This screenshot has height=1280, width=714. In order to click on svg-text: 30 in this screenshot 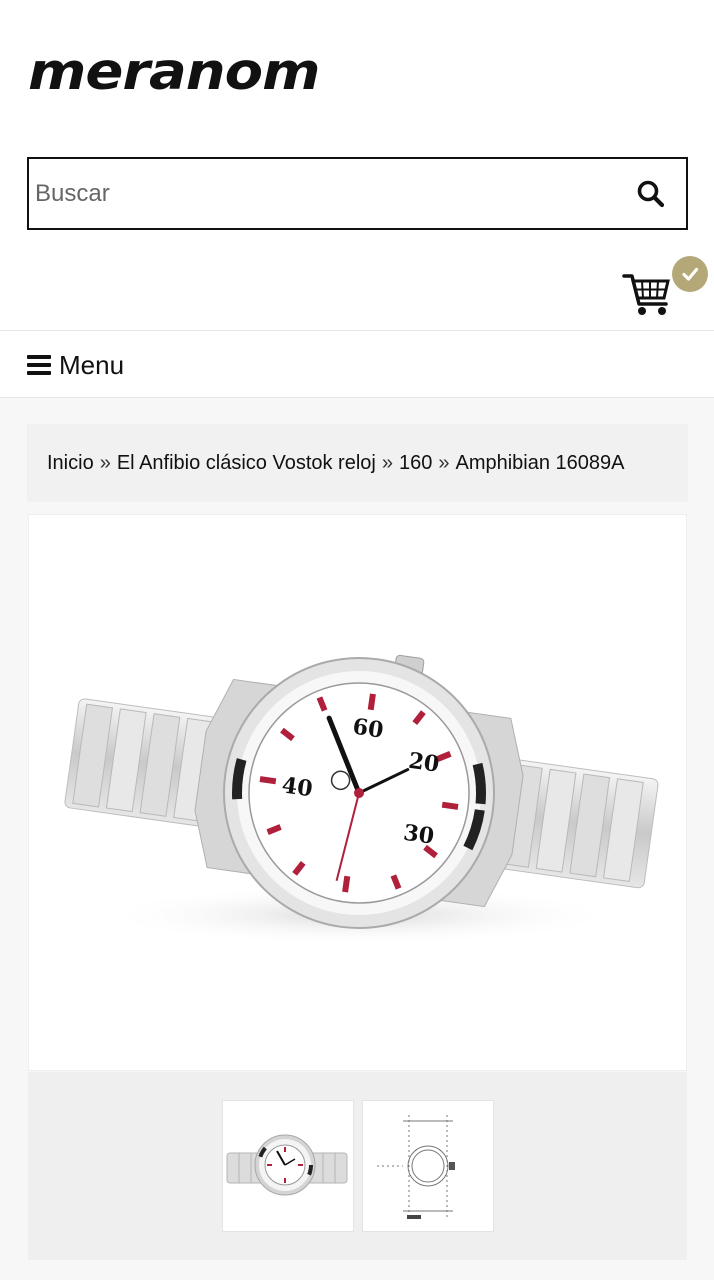, I will do `click(419, 835)`.